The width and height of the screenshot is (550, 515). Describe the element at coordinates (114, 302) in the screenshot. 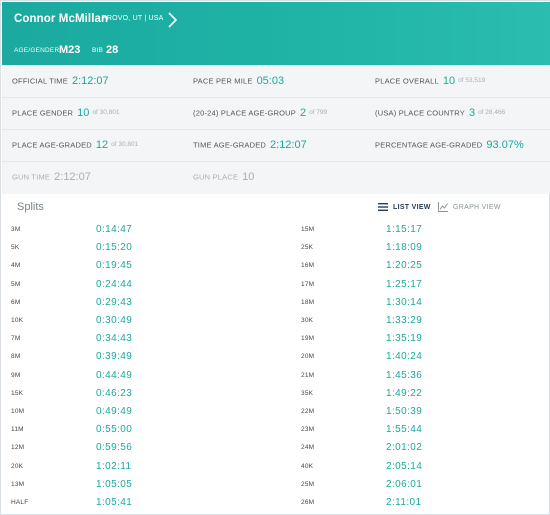

I see `split-time: 0:29:43` at that location.